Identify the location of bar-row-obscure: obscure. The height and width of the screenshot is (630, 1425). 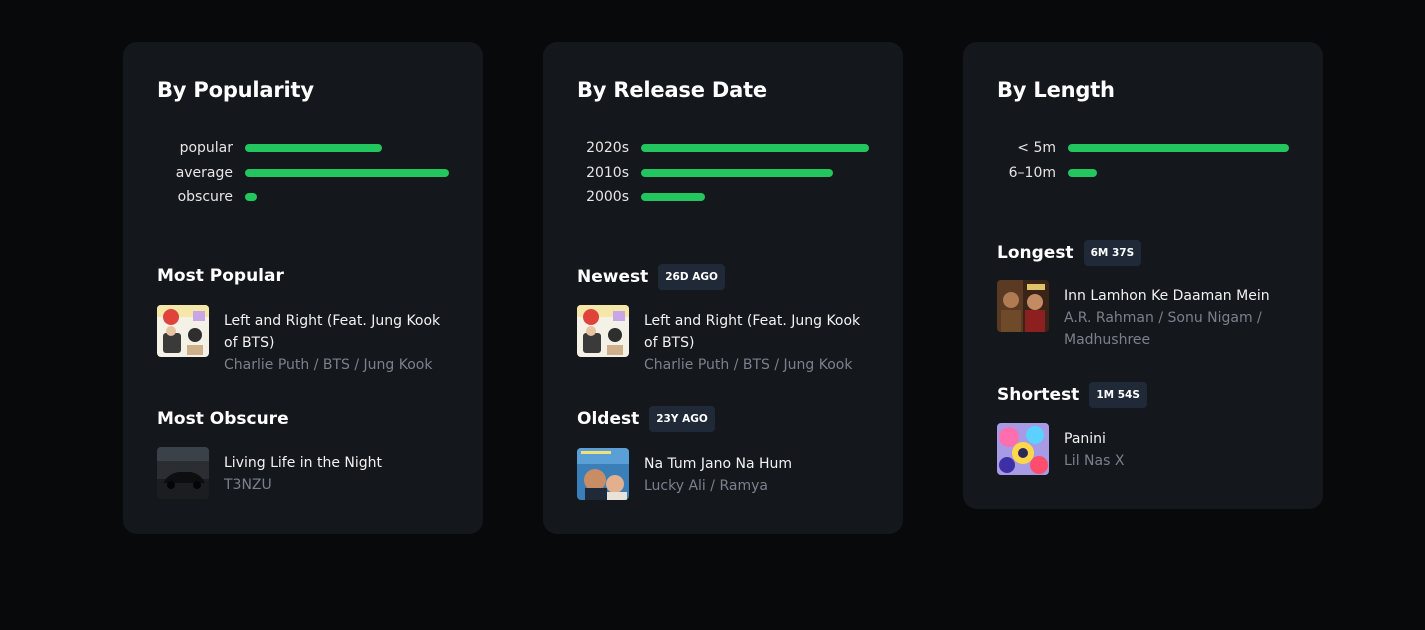
(303, 197).